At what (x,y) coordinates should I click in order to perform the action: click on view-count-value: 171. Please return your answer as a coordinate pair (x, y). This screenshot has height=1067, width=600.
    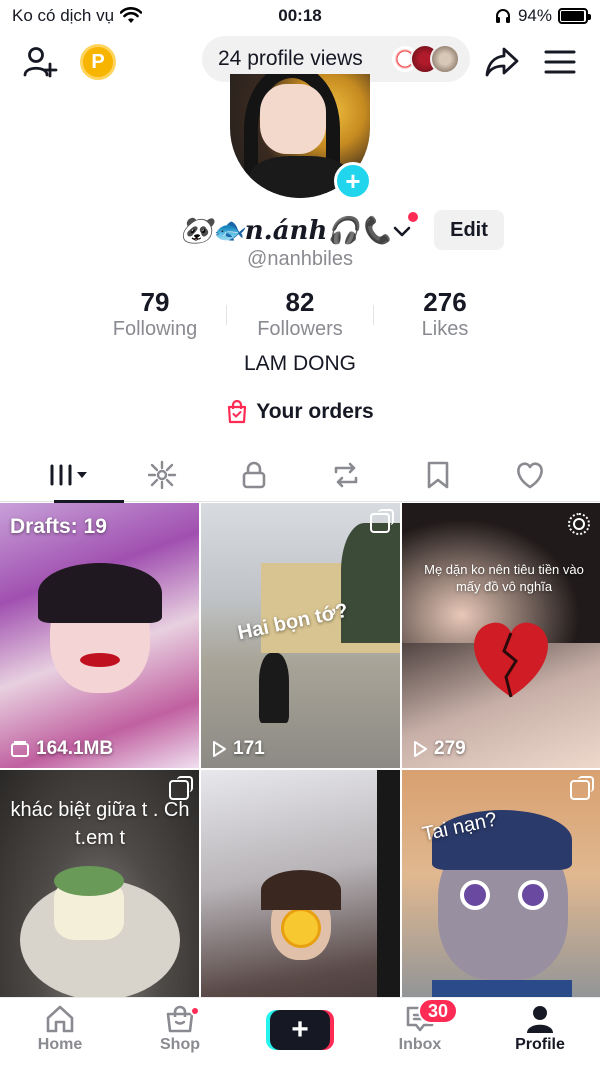
    Looking at the image, I should click on (249, 748).